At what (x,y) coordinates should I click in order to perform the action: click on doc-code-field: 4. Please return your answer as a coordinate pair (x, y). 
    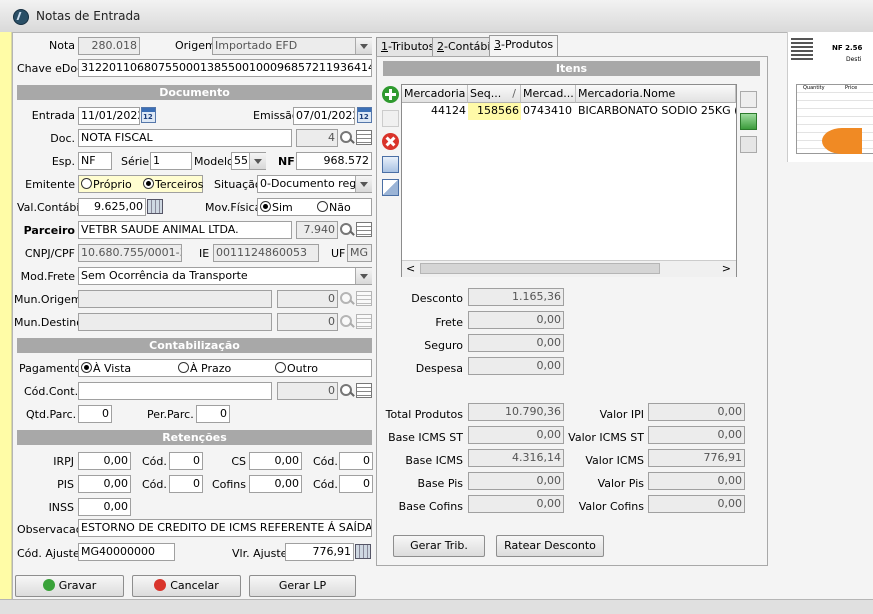
    Looking at the image, I should click on (317, 138).